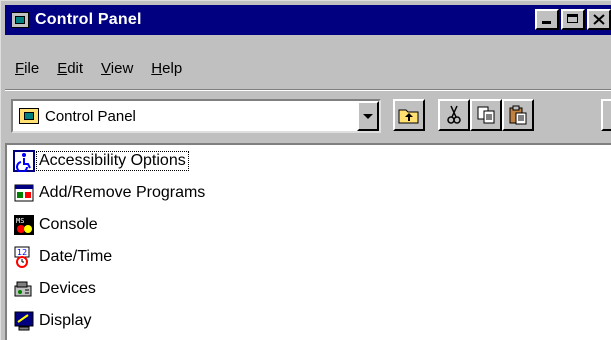  I want to click on copy-icon, so click(486, 115).